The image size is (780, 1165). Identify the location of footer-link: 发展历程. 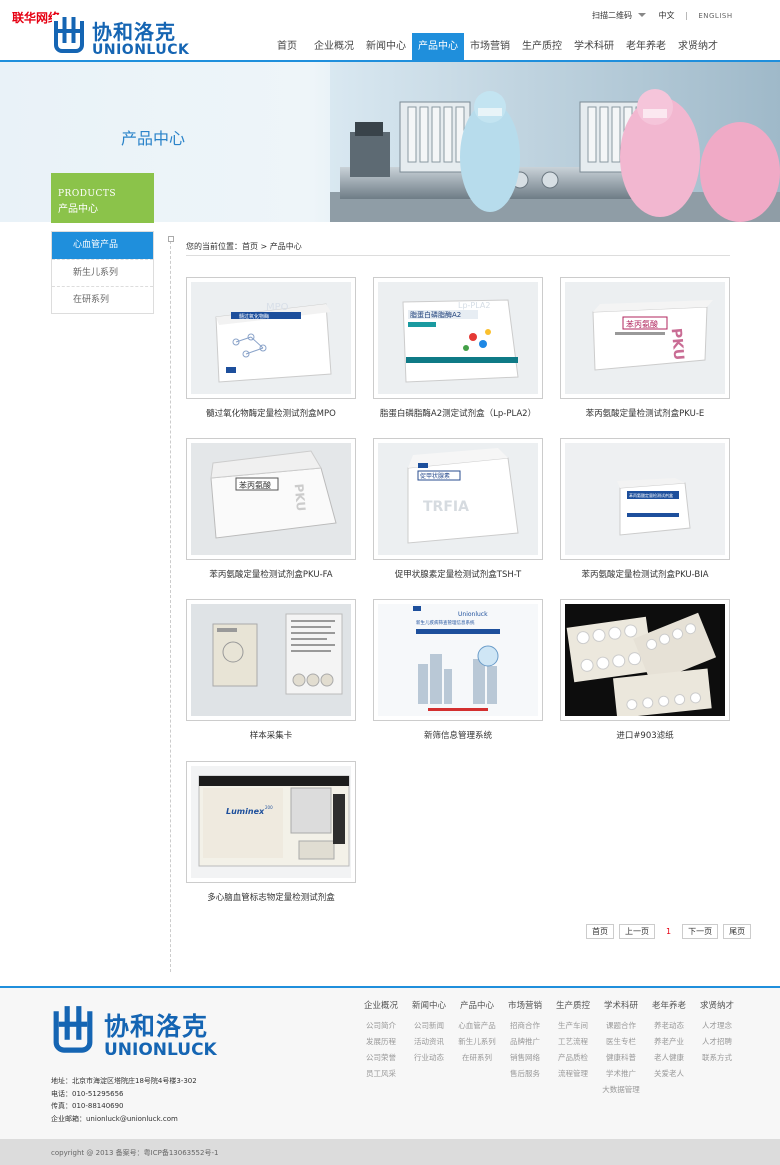
(381, 1042).